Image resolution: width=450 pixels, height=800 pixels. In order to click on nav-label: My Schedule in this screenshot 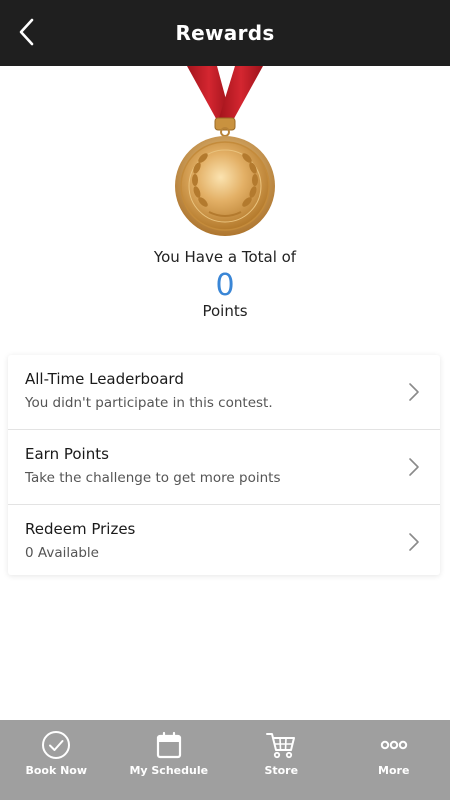, I will do `click(169, 770)`.